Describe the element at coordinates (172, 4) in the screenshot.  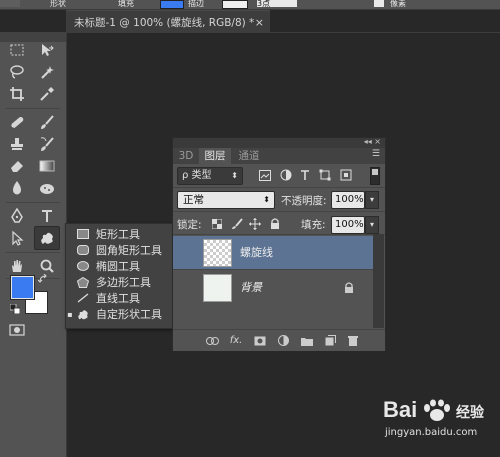
I see `fill-color-swatch` at that location.